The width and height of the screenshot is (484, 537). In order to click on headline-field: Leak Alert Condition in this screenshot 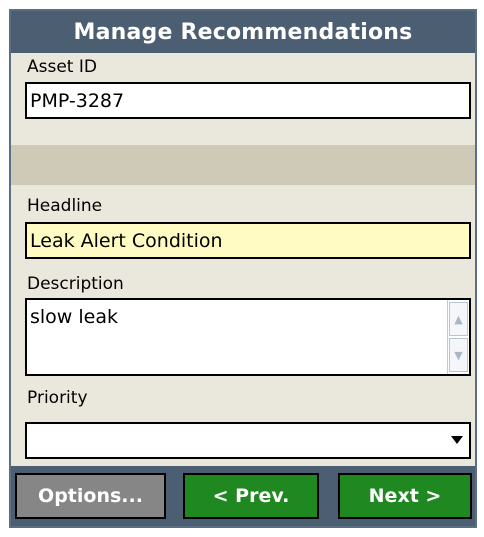, I will do `click(248, 240)`.